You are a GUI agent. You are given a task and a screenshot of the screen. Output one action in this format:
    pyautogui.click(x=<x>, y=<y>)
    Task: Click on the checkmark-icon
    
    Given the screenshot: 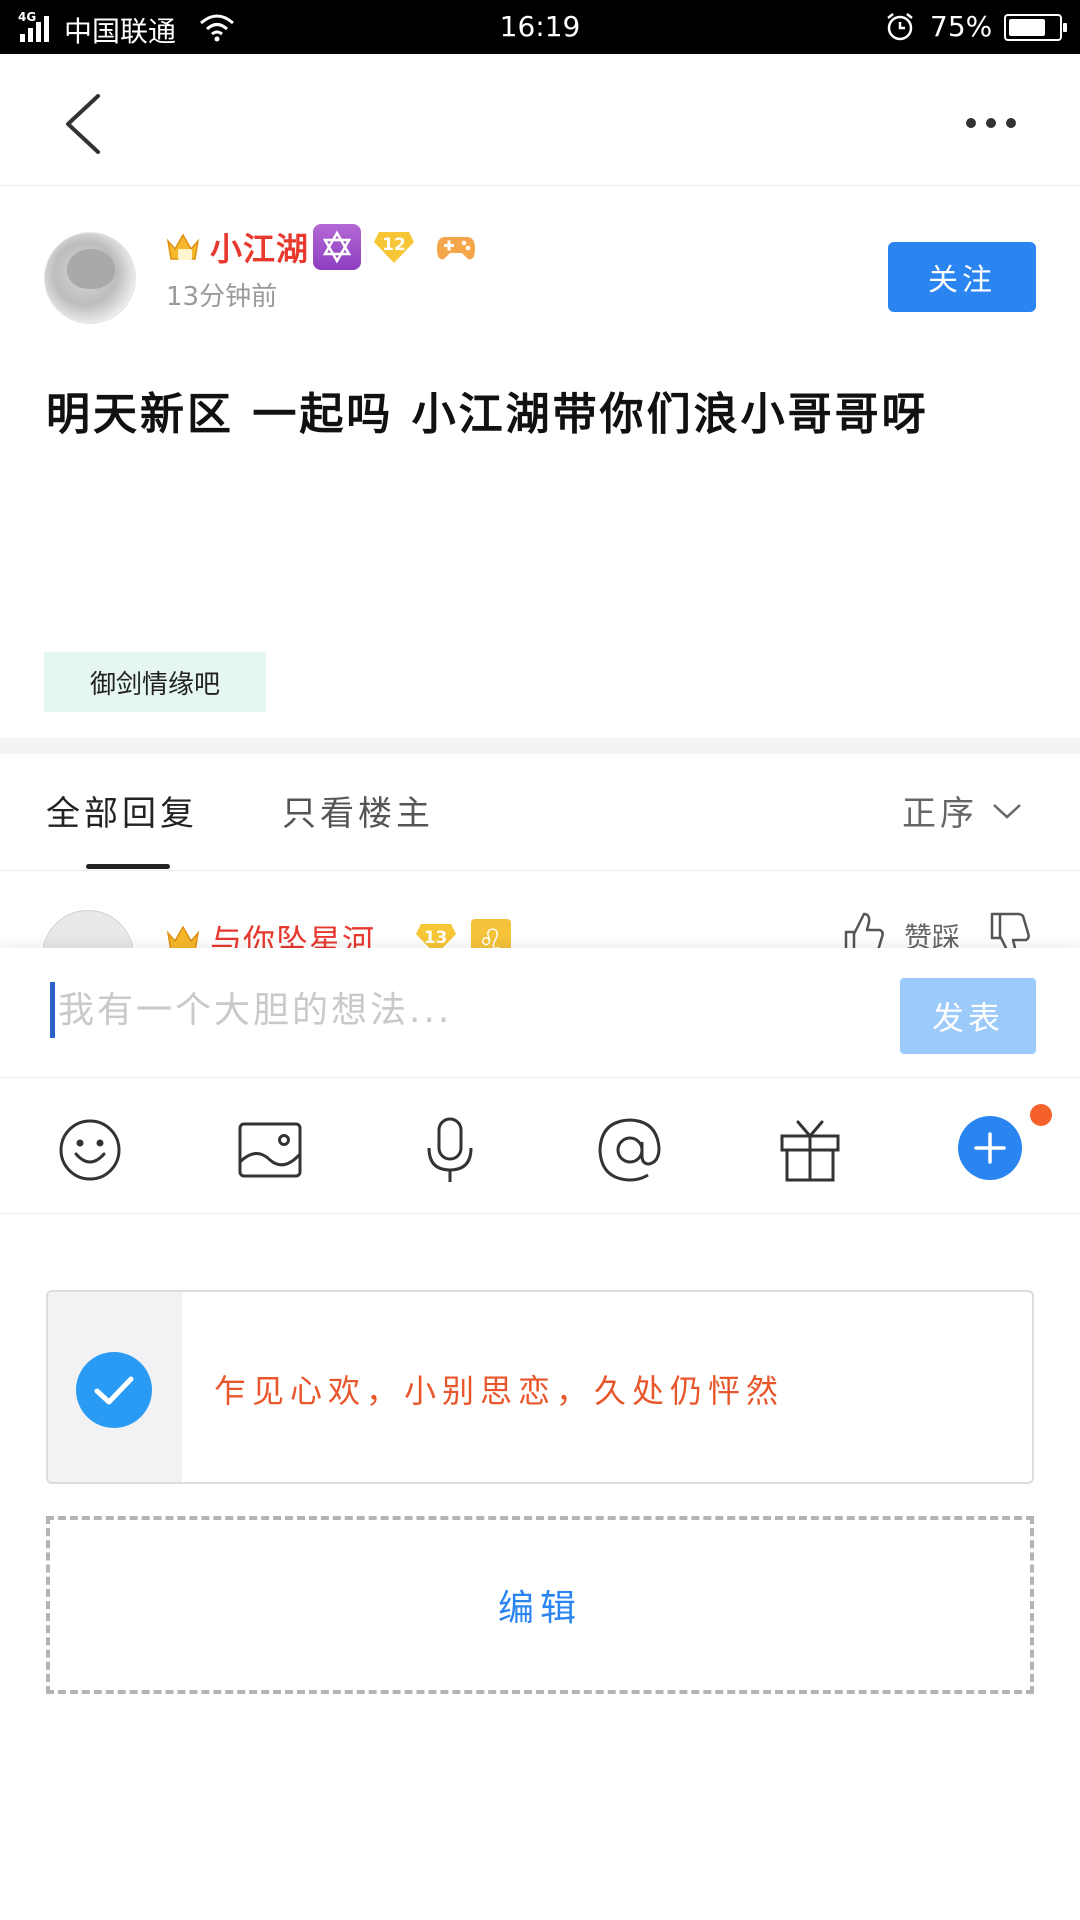 What is the action you would take?
    pyautogui.click(x=114, y=1390)
    